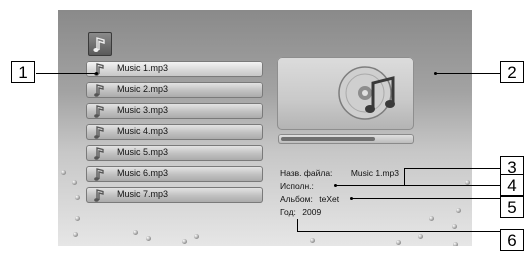 The width and height of the screenshot is (529, 258). Describe the element at coordinates (174, 153) in the screenshot. I see `track-item: Music 5.mp3` at that location.